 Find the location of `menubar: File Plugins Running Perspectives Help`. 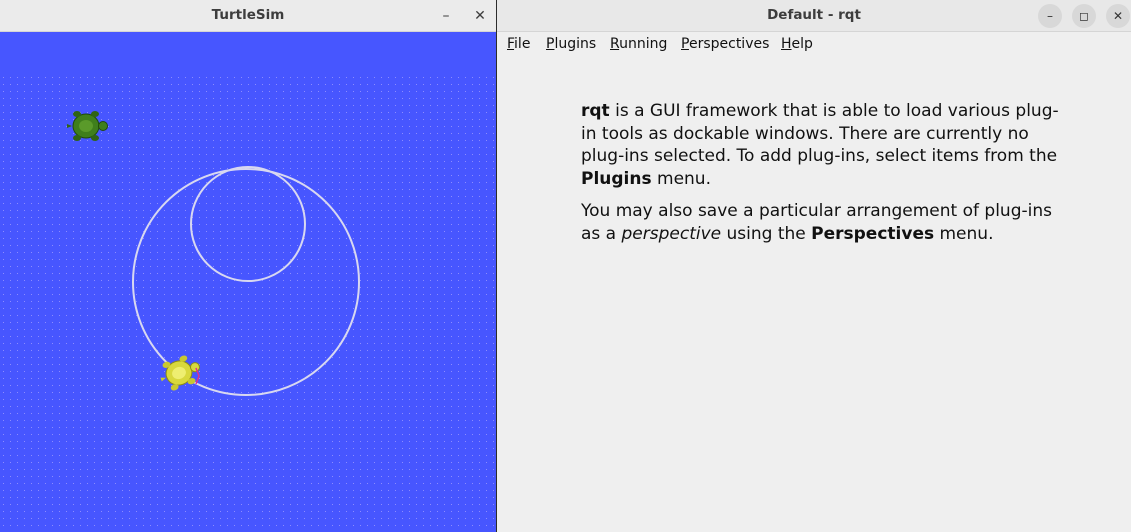

menubar: File Plugins Running Perspectives Help is located at coordinates (814, 44).